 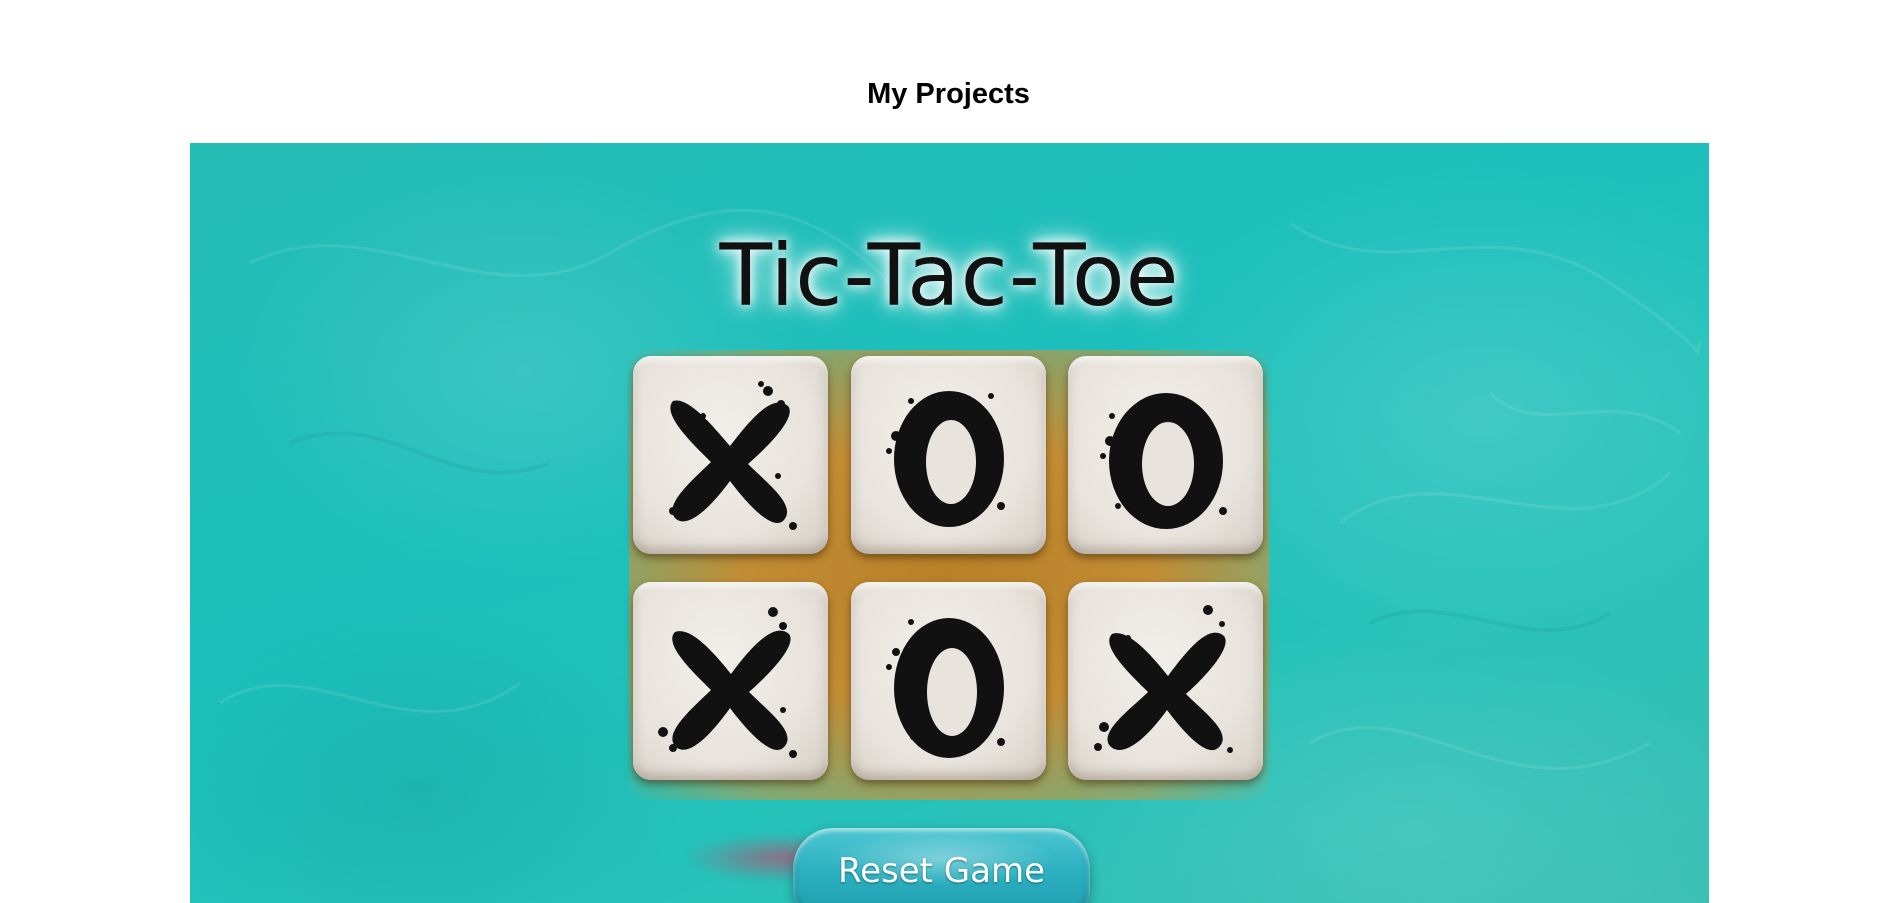 What do you see at coordinates (949, 276) in the screenshot?
I see `game-title: Tic-Tac-Toe` at bounding box center [949, 276].